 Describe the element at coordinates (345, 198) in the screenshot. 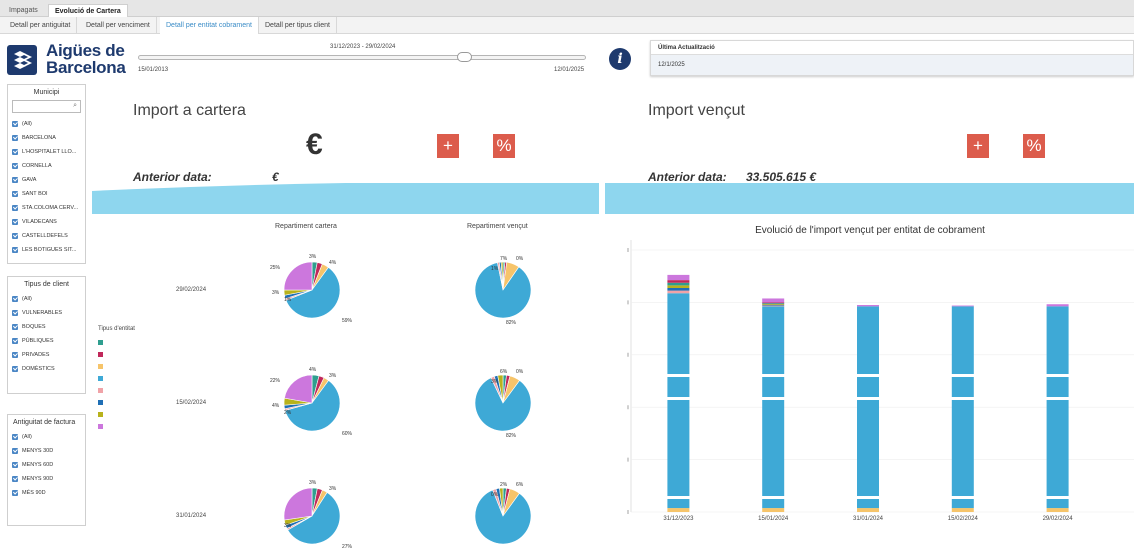

I see `cartera-band` at that location.